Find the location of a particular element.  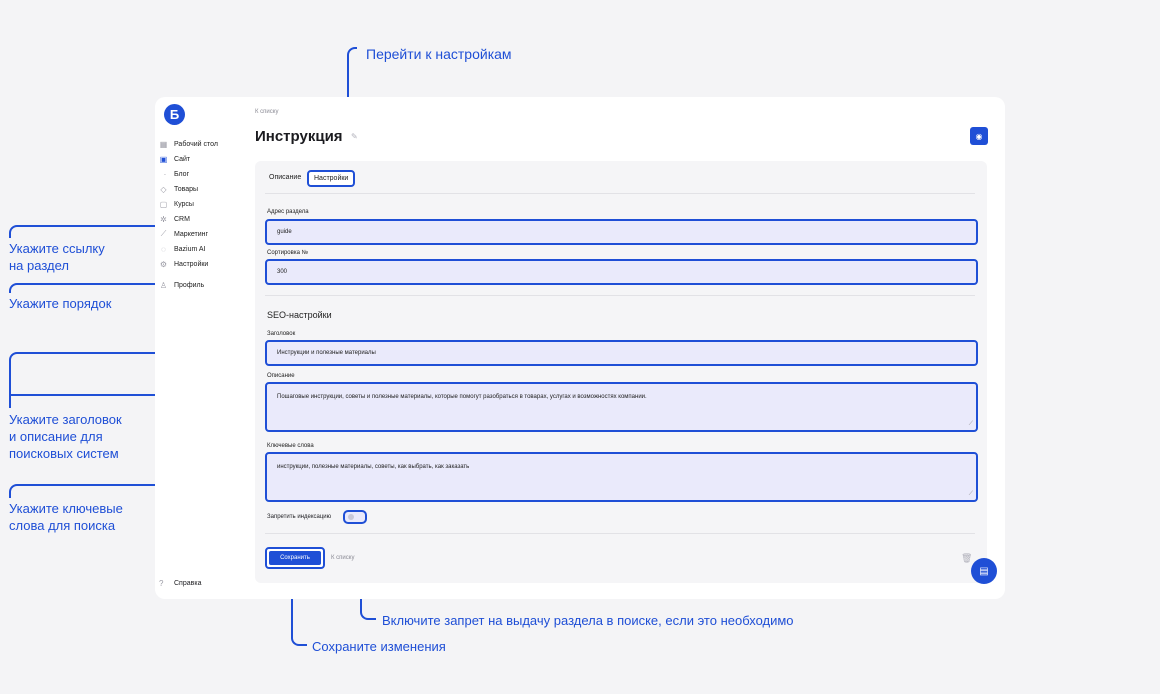

sidebar-item-label: Профиль is located at coordinates (189, 285).